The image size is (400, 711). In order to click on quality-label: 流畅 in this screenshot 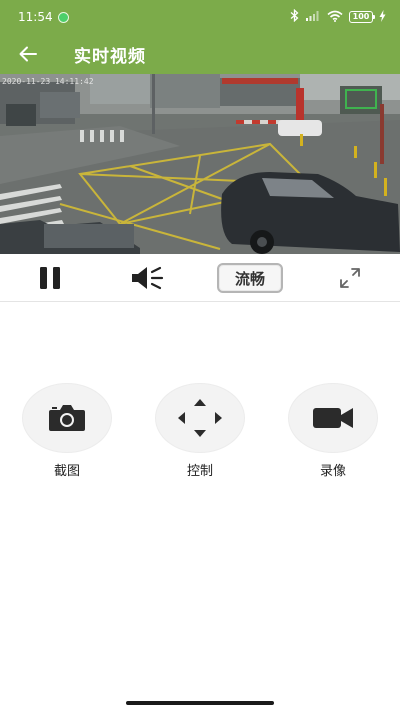, I will do `click(250, 278)`.